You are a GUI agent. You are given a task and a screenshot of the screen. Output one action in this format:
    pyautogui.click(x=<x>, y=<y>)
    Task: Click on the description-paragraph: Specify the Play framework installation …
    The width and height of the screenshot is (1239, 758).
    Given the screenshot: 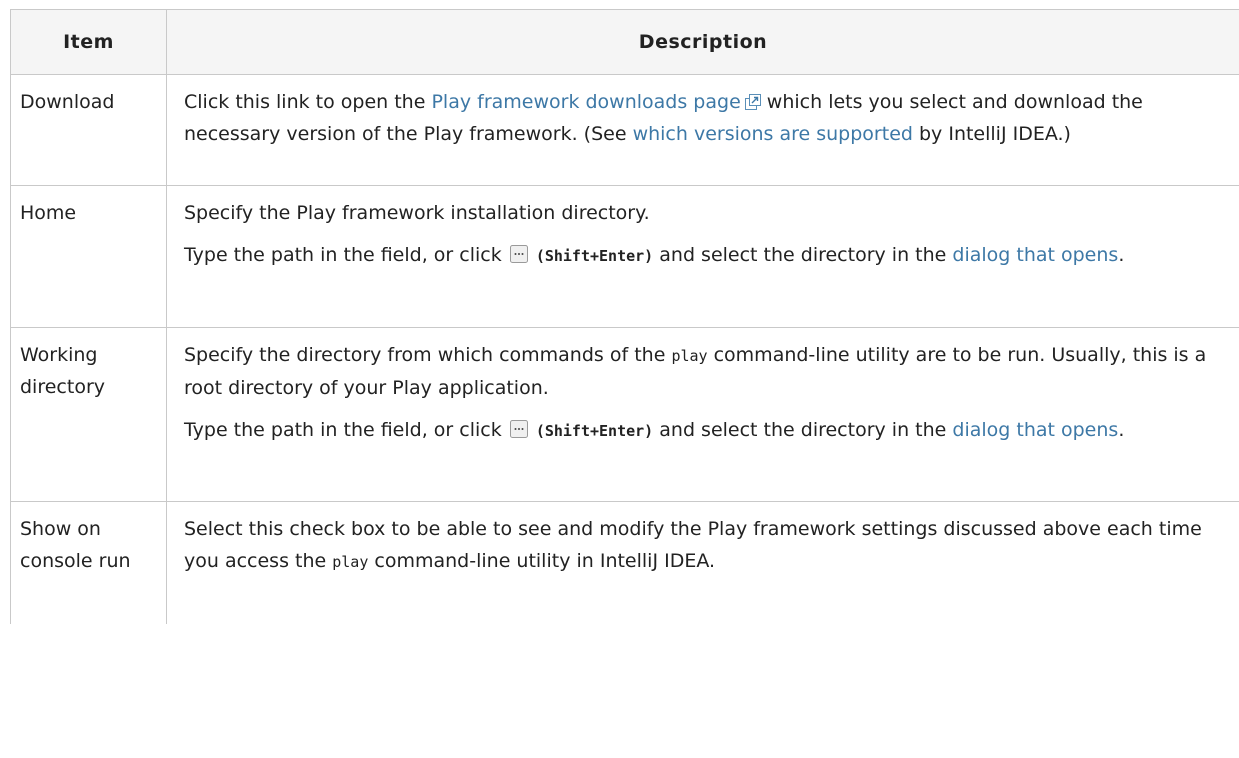 What is the action you would take?
    pyautogui.click(x=417, y=213)
    